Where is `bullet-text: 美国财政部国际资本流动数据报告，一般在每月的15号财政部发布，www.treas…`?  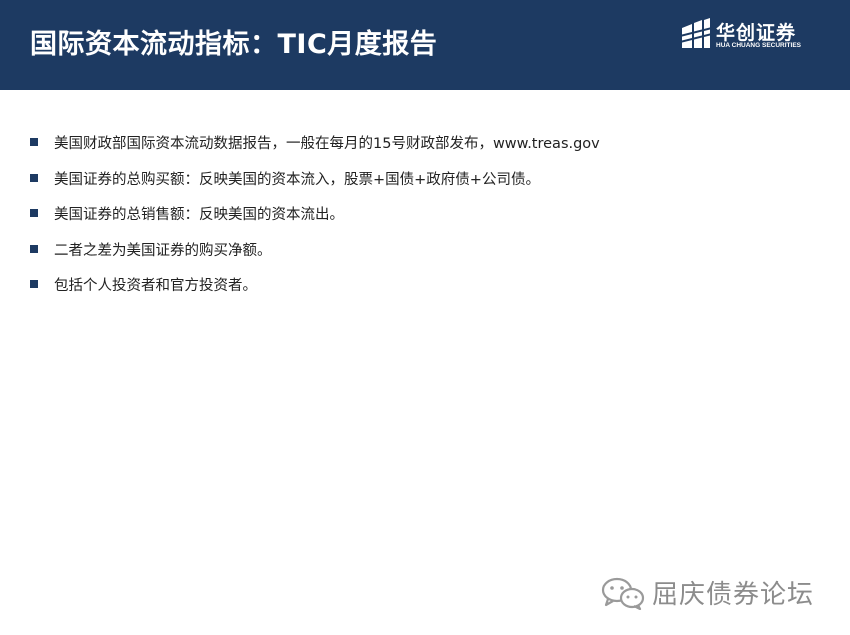 bullet-text: 美国财政部国际资本流动数据报告，一般在每月的15号财政部发布，www.treas… is located at coordinates (327, 144).